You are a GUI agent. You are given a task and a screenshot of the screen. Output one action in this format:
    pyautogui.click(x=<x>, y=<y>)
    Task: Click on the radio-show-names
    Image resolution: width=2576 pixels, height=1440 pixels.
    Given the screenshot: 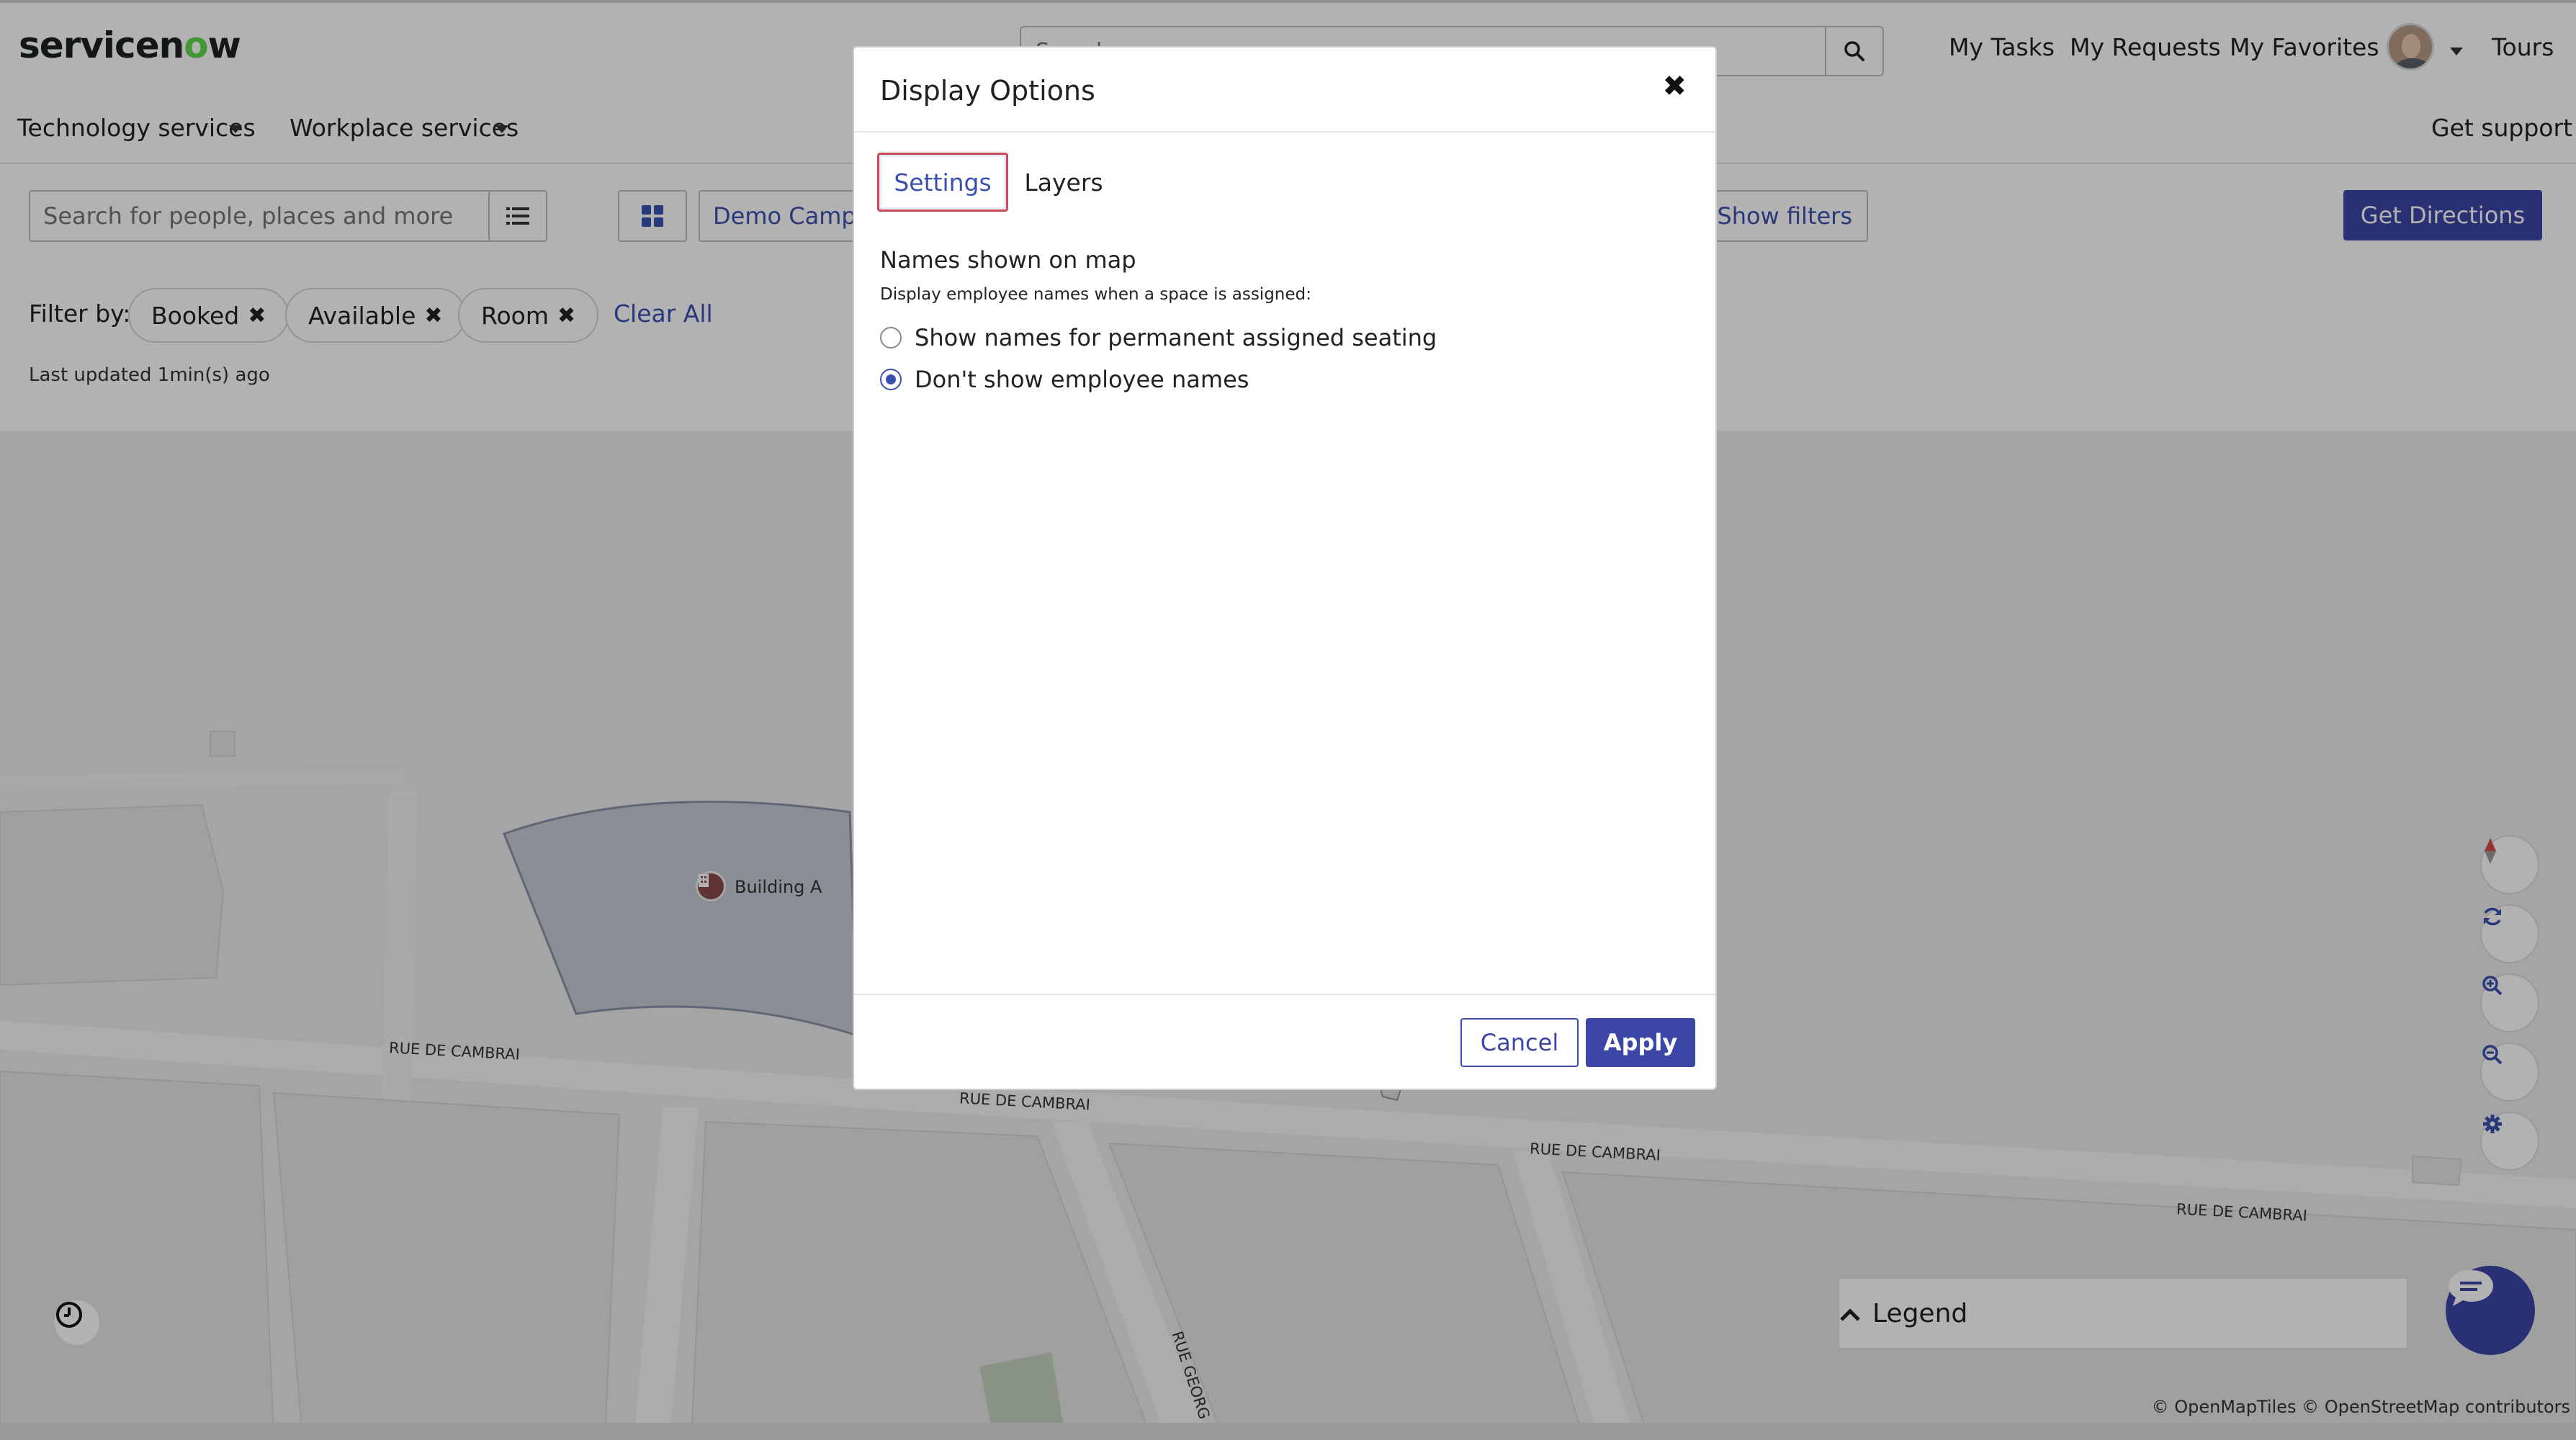 What is the action you would take?
    pyautogui.click(x=891, y=337)
    